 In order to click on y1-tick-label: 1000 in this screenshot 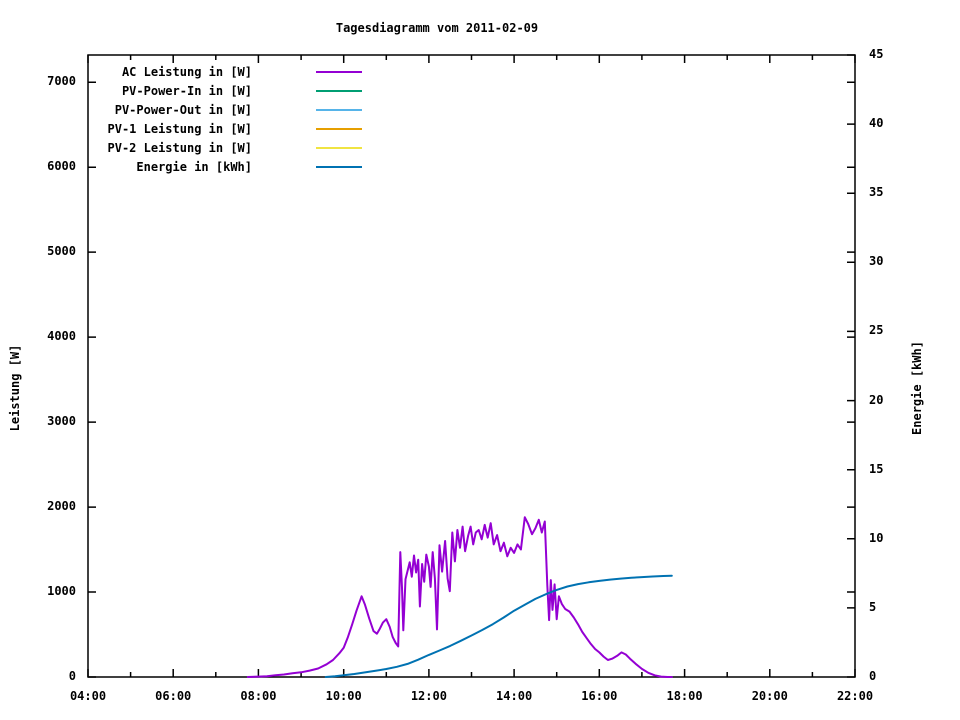, I will do `click(61, 591)`.